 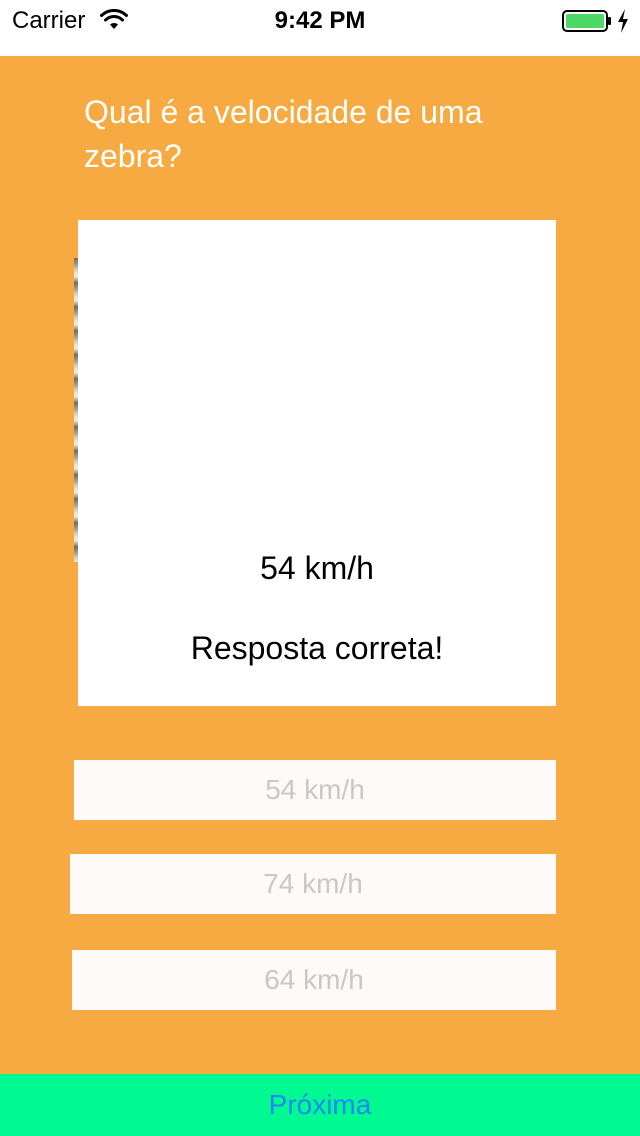 I want to click on answer-value: 54 km/h, so click(x=317, y=568).